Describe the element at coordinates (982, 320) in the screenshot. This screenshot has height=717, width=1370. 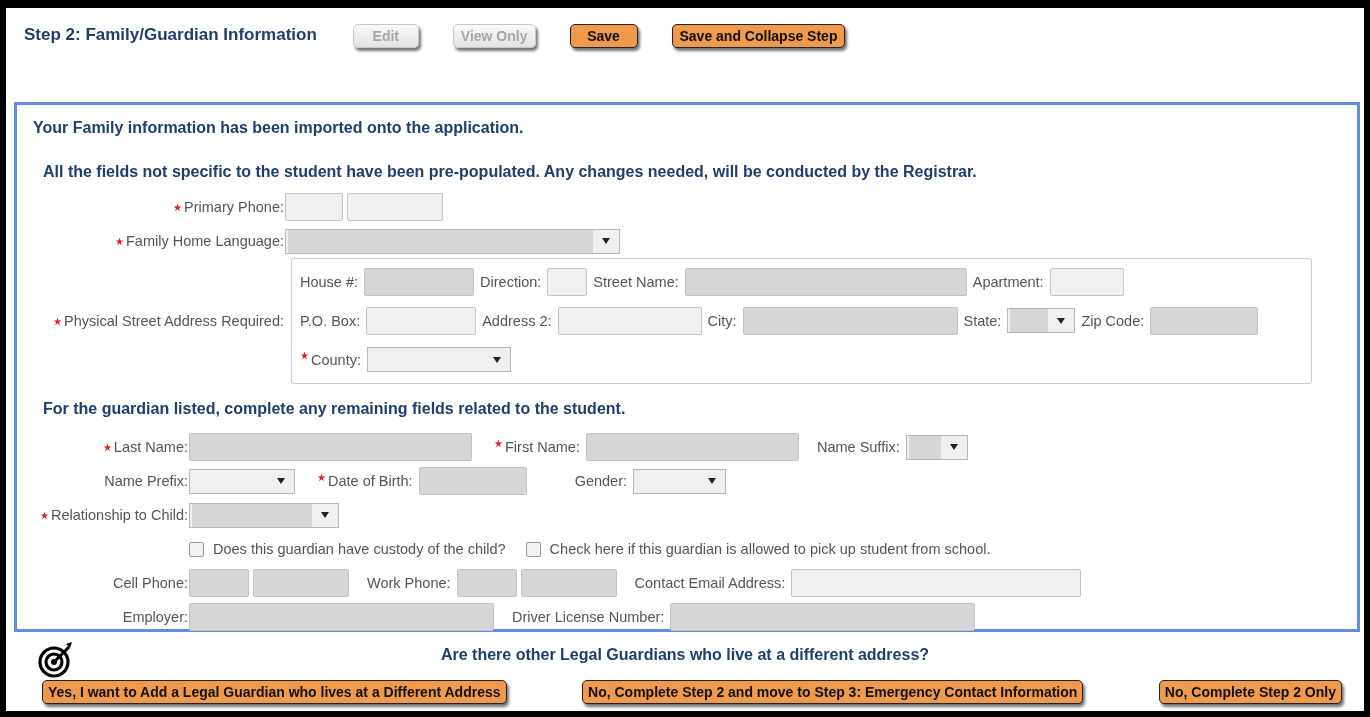
I see `field-label: State:` at that location.